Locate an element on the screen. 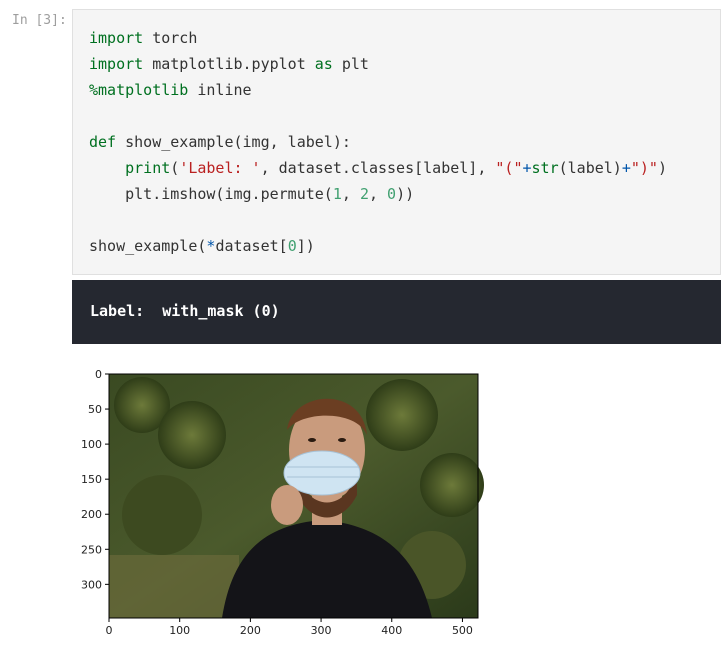 Image resolution: width=721 pixels, height=666 pixels. x-tick-label: 500 is located at coordinates (462, 630).